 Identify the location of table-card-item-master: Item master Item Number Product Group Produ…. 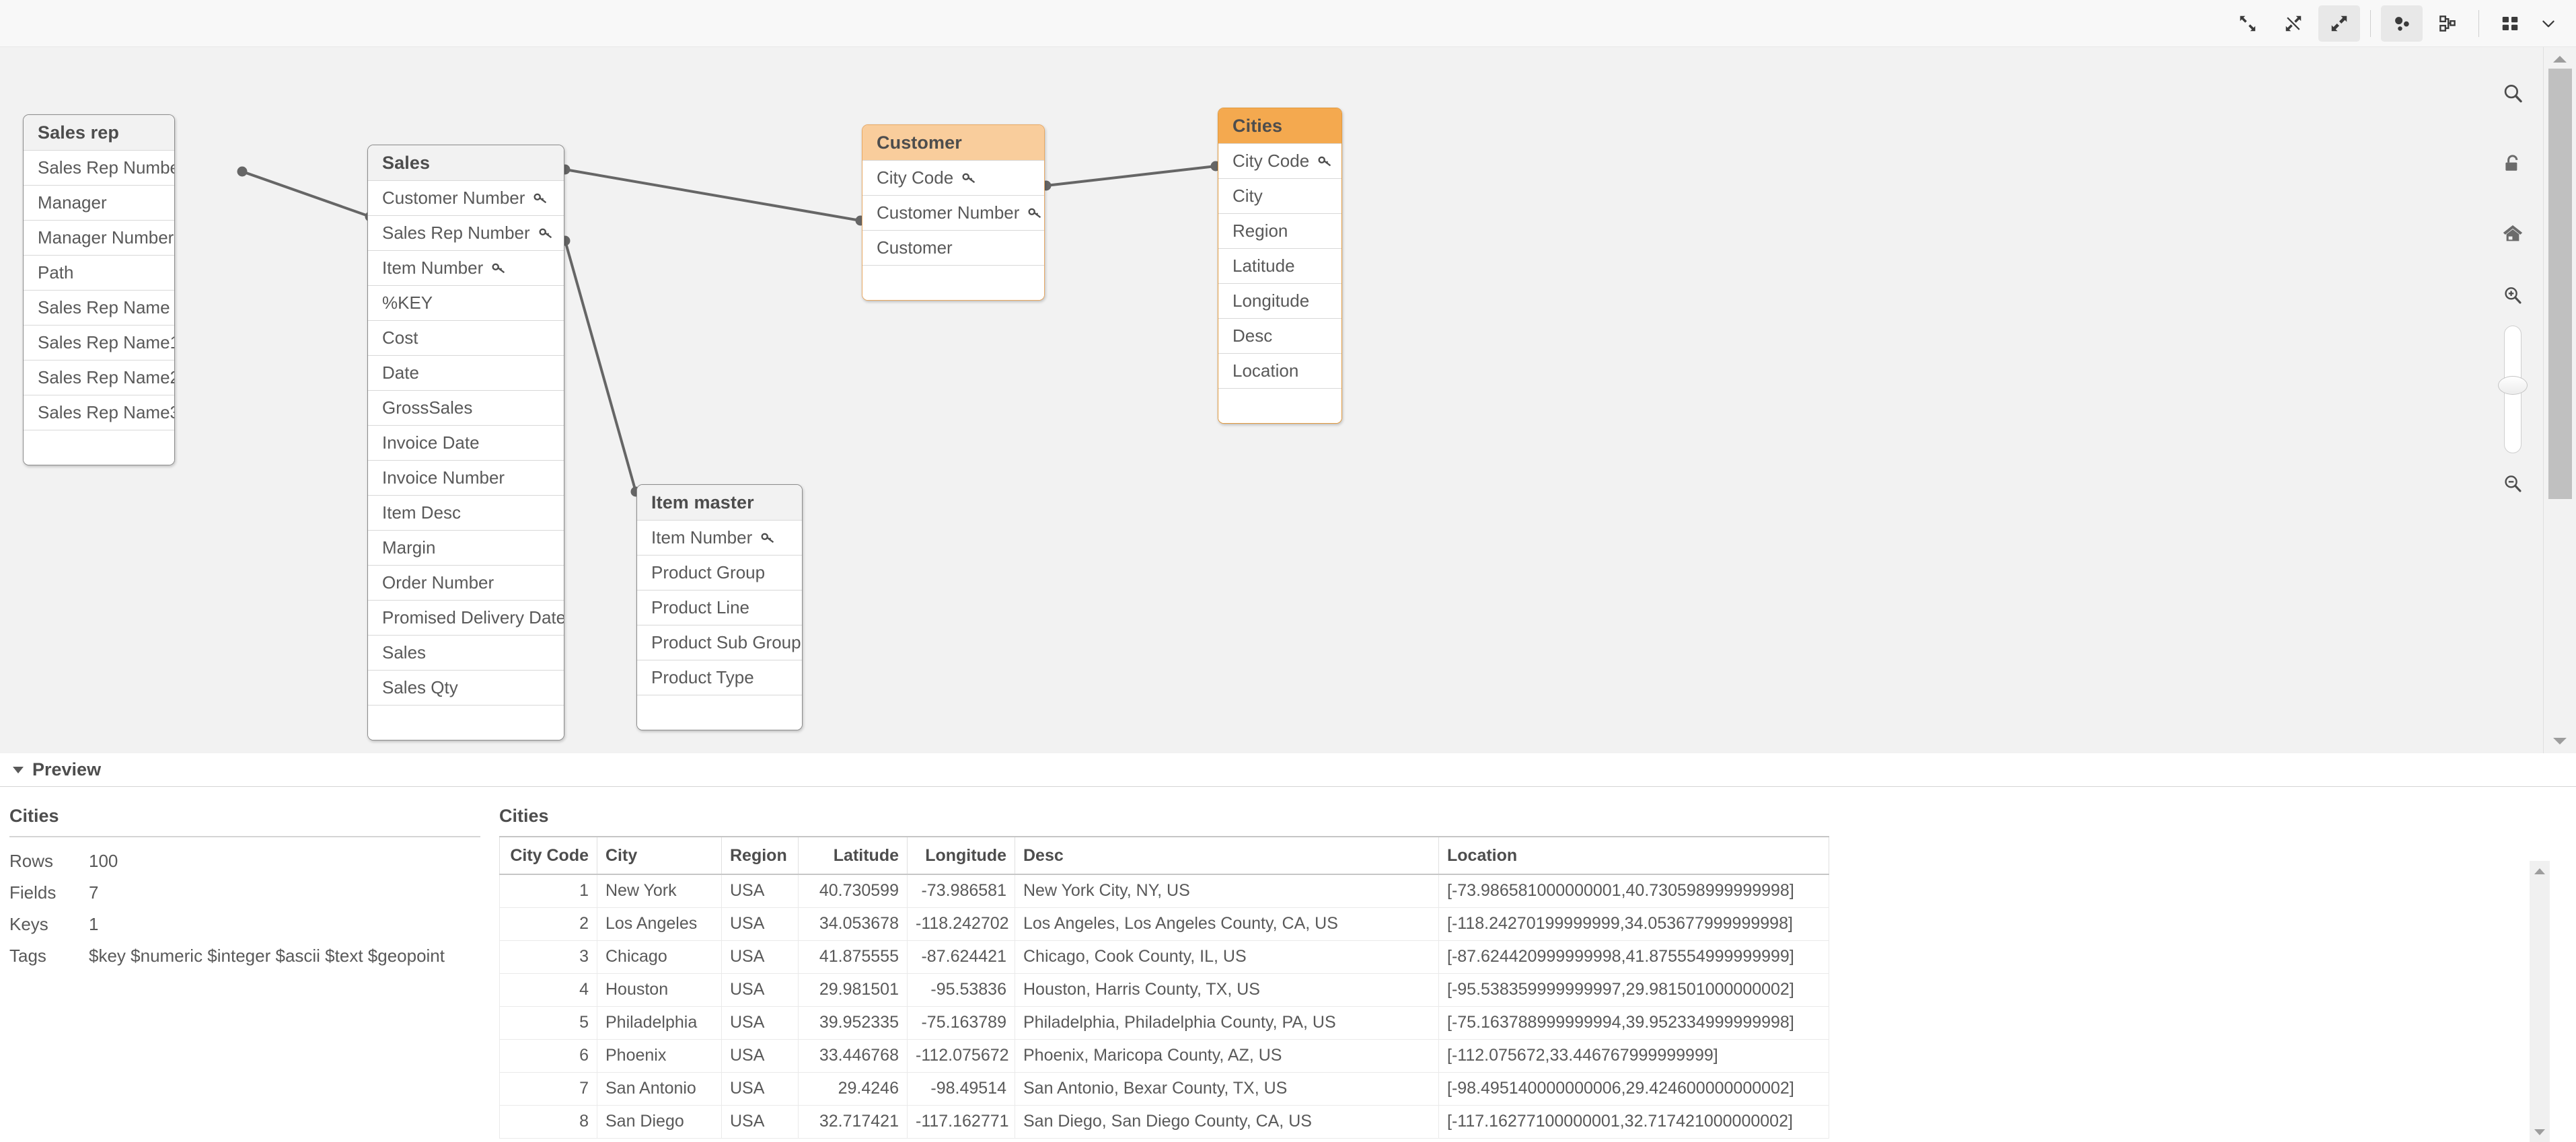
(719, 607).